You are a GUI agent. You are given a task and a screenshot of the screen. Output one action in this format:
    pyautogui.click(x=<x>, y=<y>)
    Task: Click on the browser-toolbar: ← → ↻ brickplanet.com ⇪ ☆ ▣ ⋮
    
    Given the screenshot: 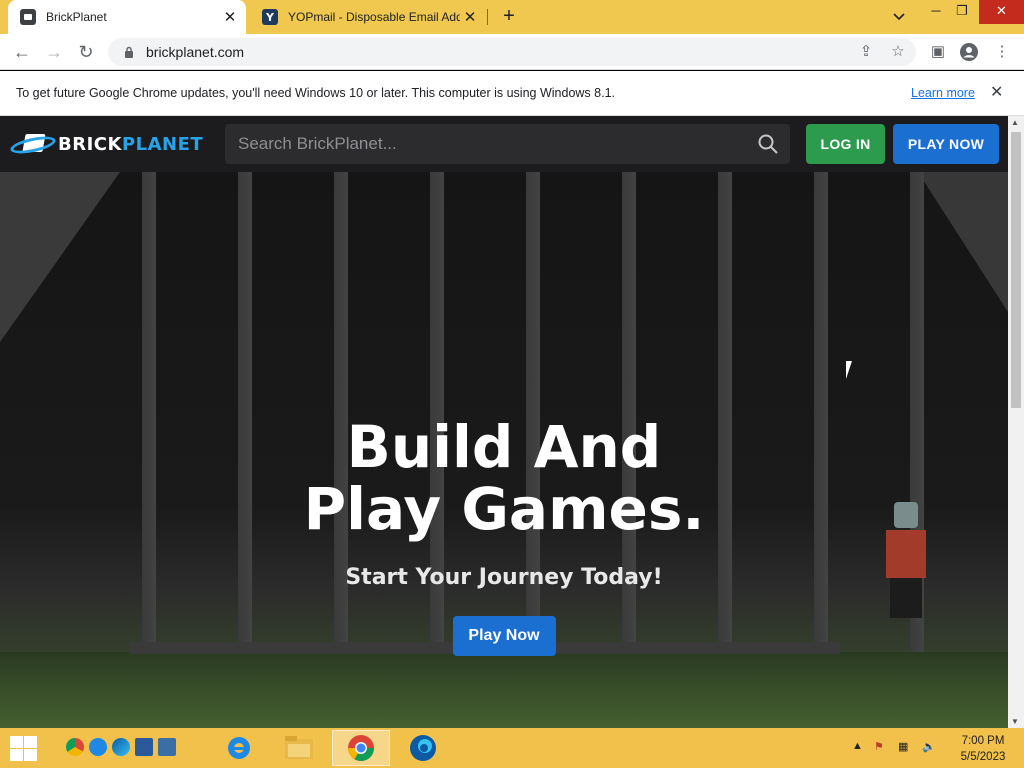 What is the action you would take?
    pyautogui.click(x=512, y=52)
    